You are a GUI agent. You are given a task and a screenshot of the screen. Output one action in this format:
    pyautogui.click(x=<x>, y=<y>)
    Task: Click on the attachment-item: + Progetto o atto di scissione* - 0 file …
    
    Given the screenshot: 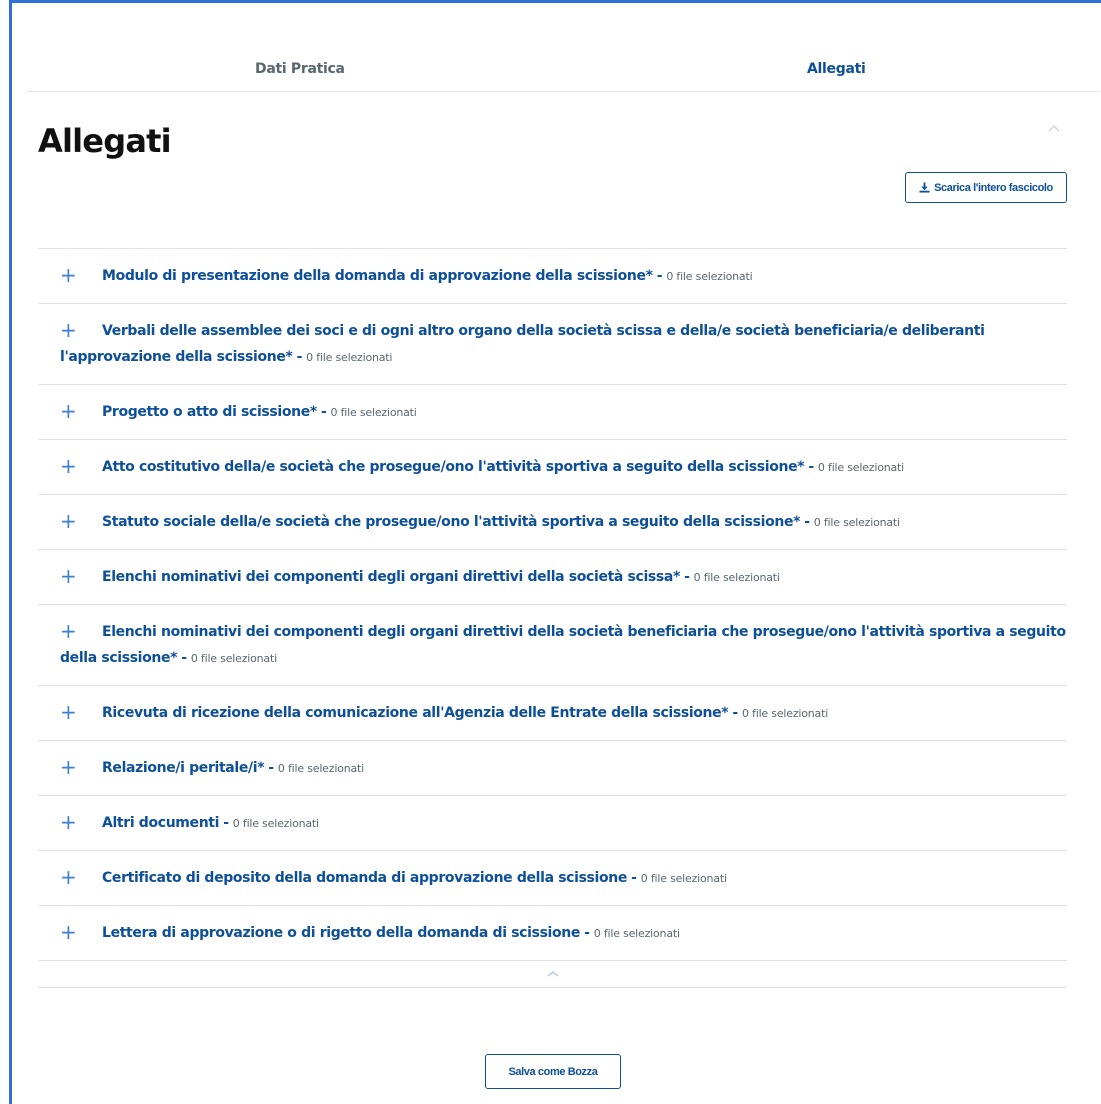 What is the action you would take?
    pyautogui.click(x=552, y=412)
    